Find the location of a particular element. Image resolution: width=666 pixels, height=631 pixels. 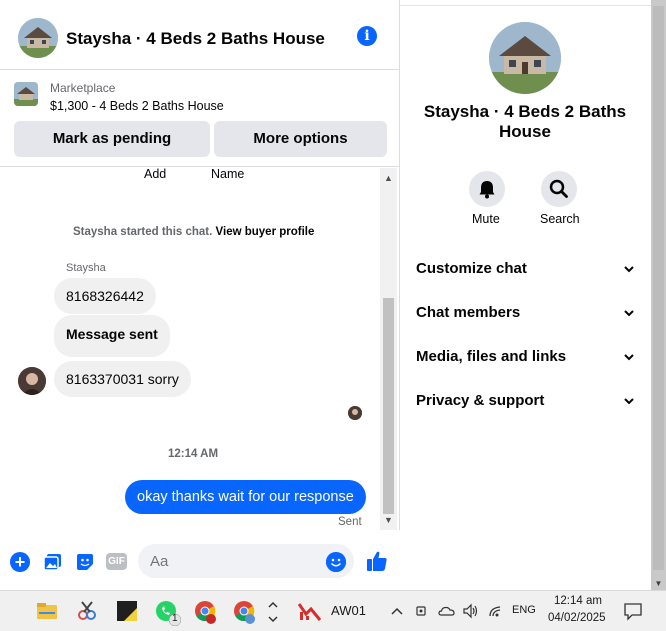

media-files-links-section: Media, files and links is located at coordinates (526, 360).